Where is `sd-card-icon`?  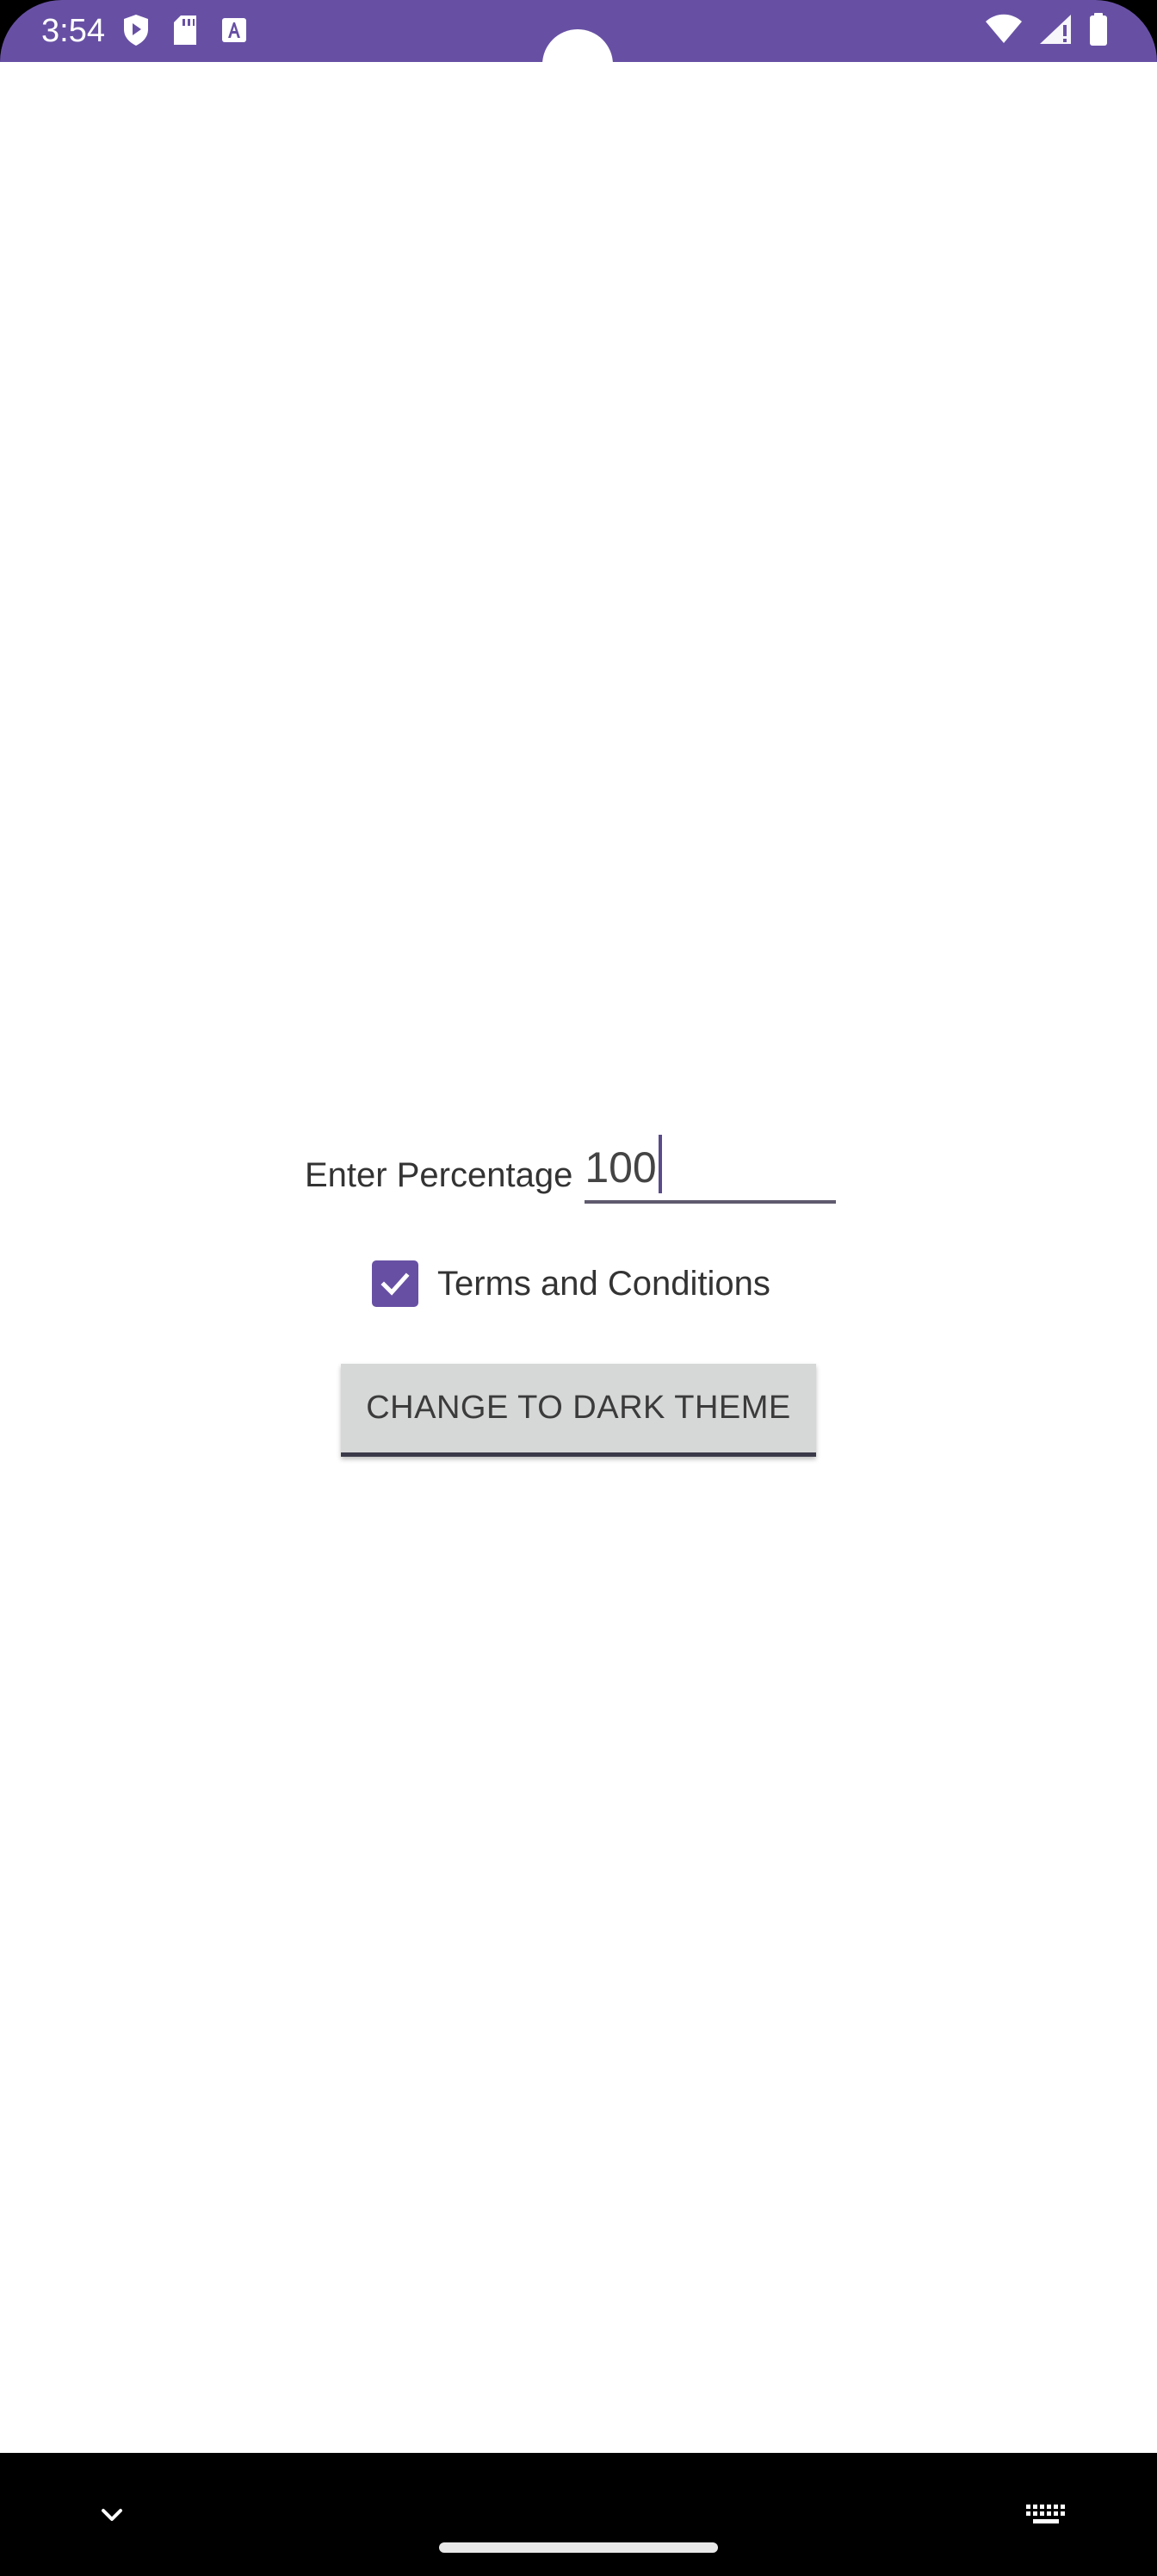
sd-card-icon is located at coordinates (185, 32).